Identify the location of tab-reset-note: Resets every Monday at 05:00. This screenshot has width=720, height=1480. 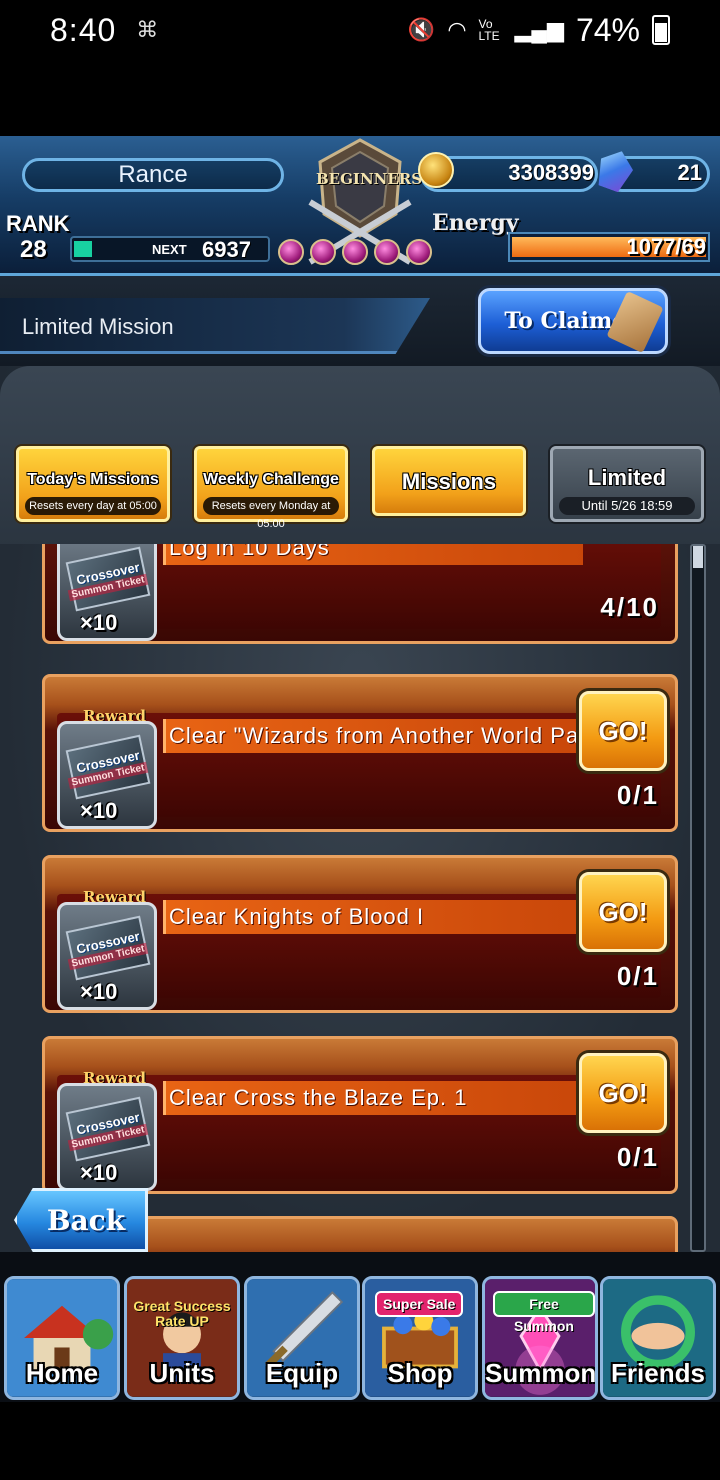
(271, 513).